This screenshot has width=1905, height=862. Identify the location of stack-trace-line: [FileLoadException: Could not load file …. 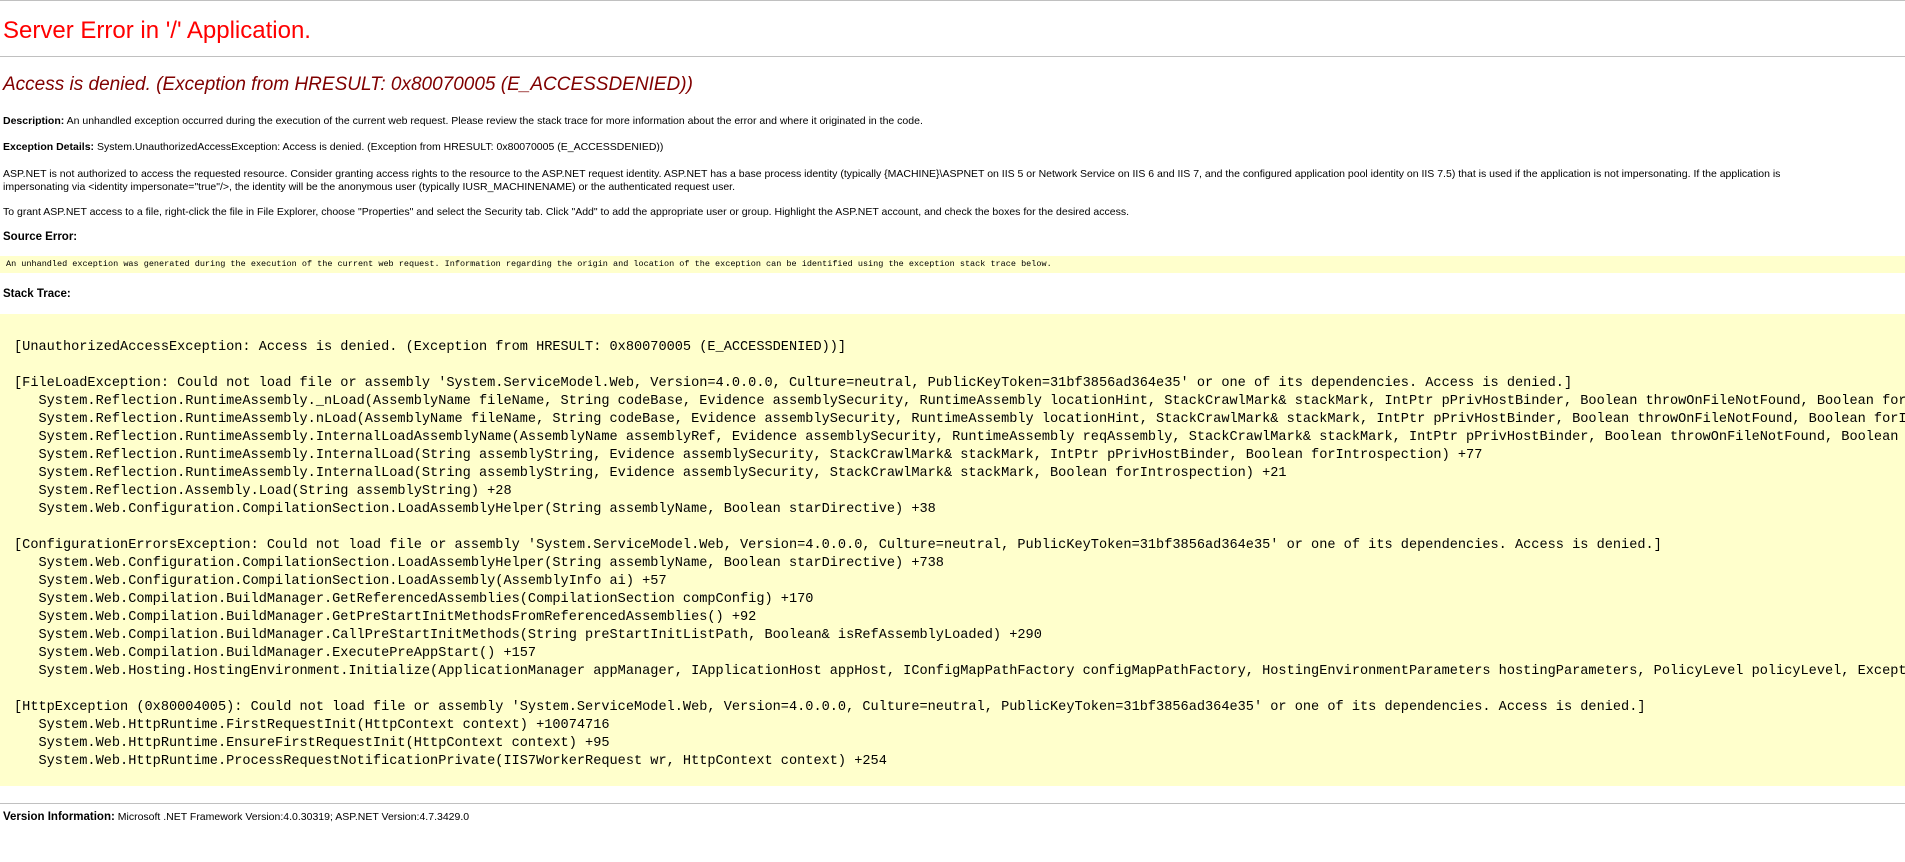
(793, 383).